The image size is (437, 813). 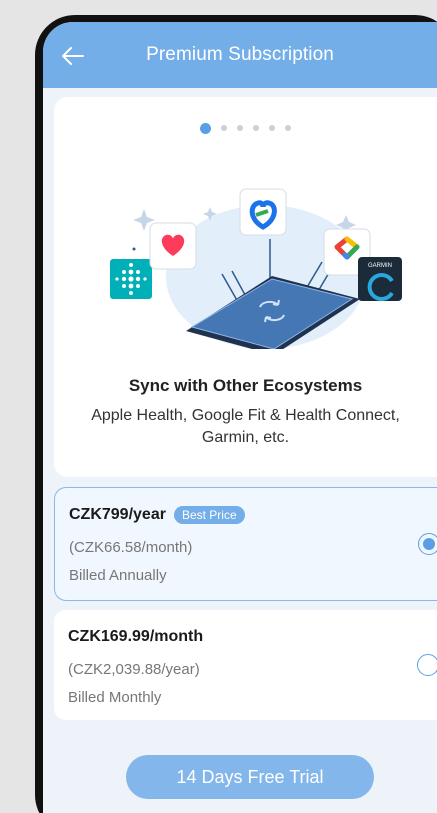 I want to click on plan-price: CZK799/year Best Price, so click(x=157, y=515).